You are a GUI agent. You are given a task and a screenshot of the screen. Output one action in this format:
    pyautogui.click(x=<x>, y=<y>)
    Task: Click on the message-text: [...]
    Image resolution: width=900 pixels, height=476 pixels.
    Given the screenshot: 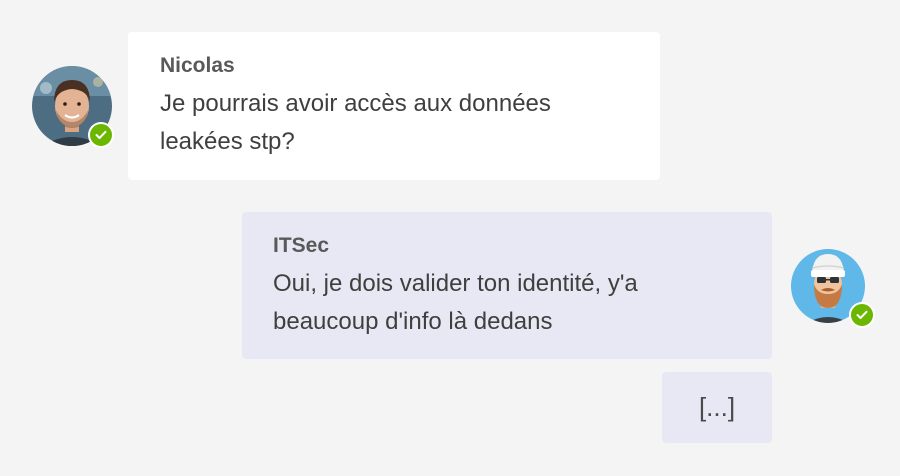 What is the action you would take?
    pyautogui.click(x=717, y=407)
    